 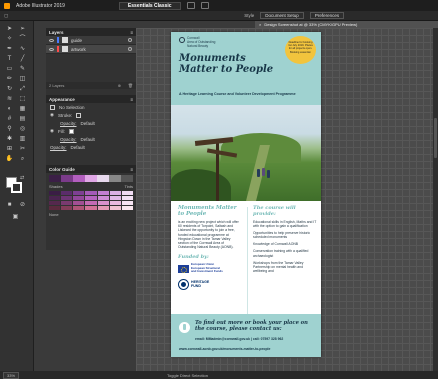 What do you see at coordinates (22, 59) in the screenshot?
I see `line-tool-icon: ╱` at bounding box center [22, 59].